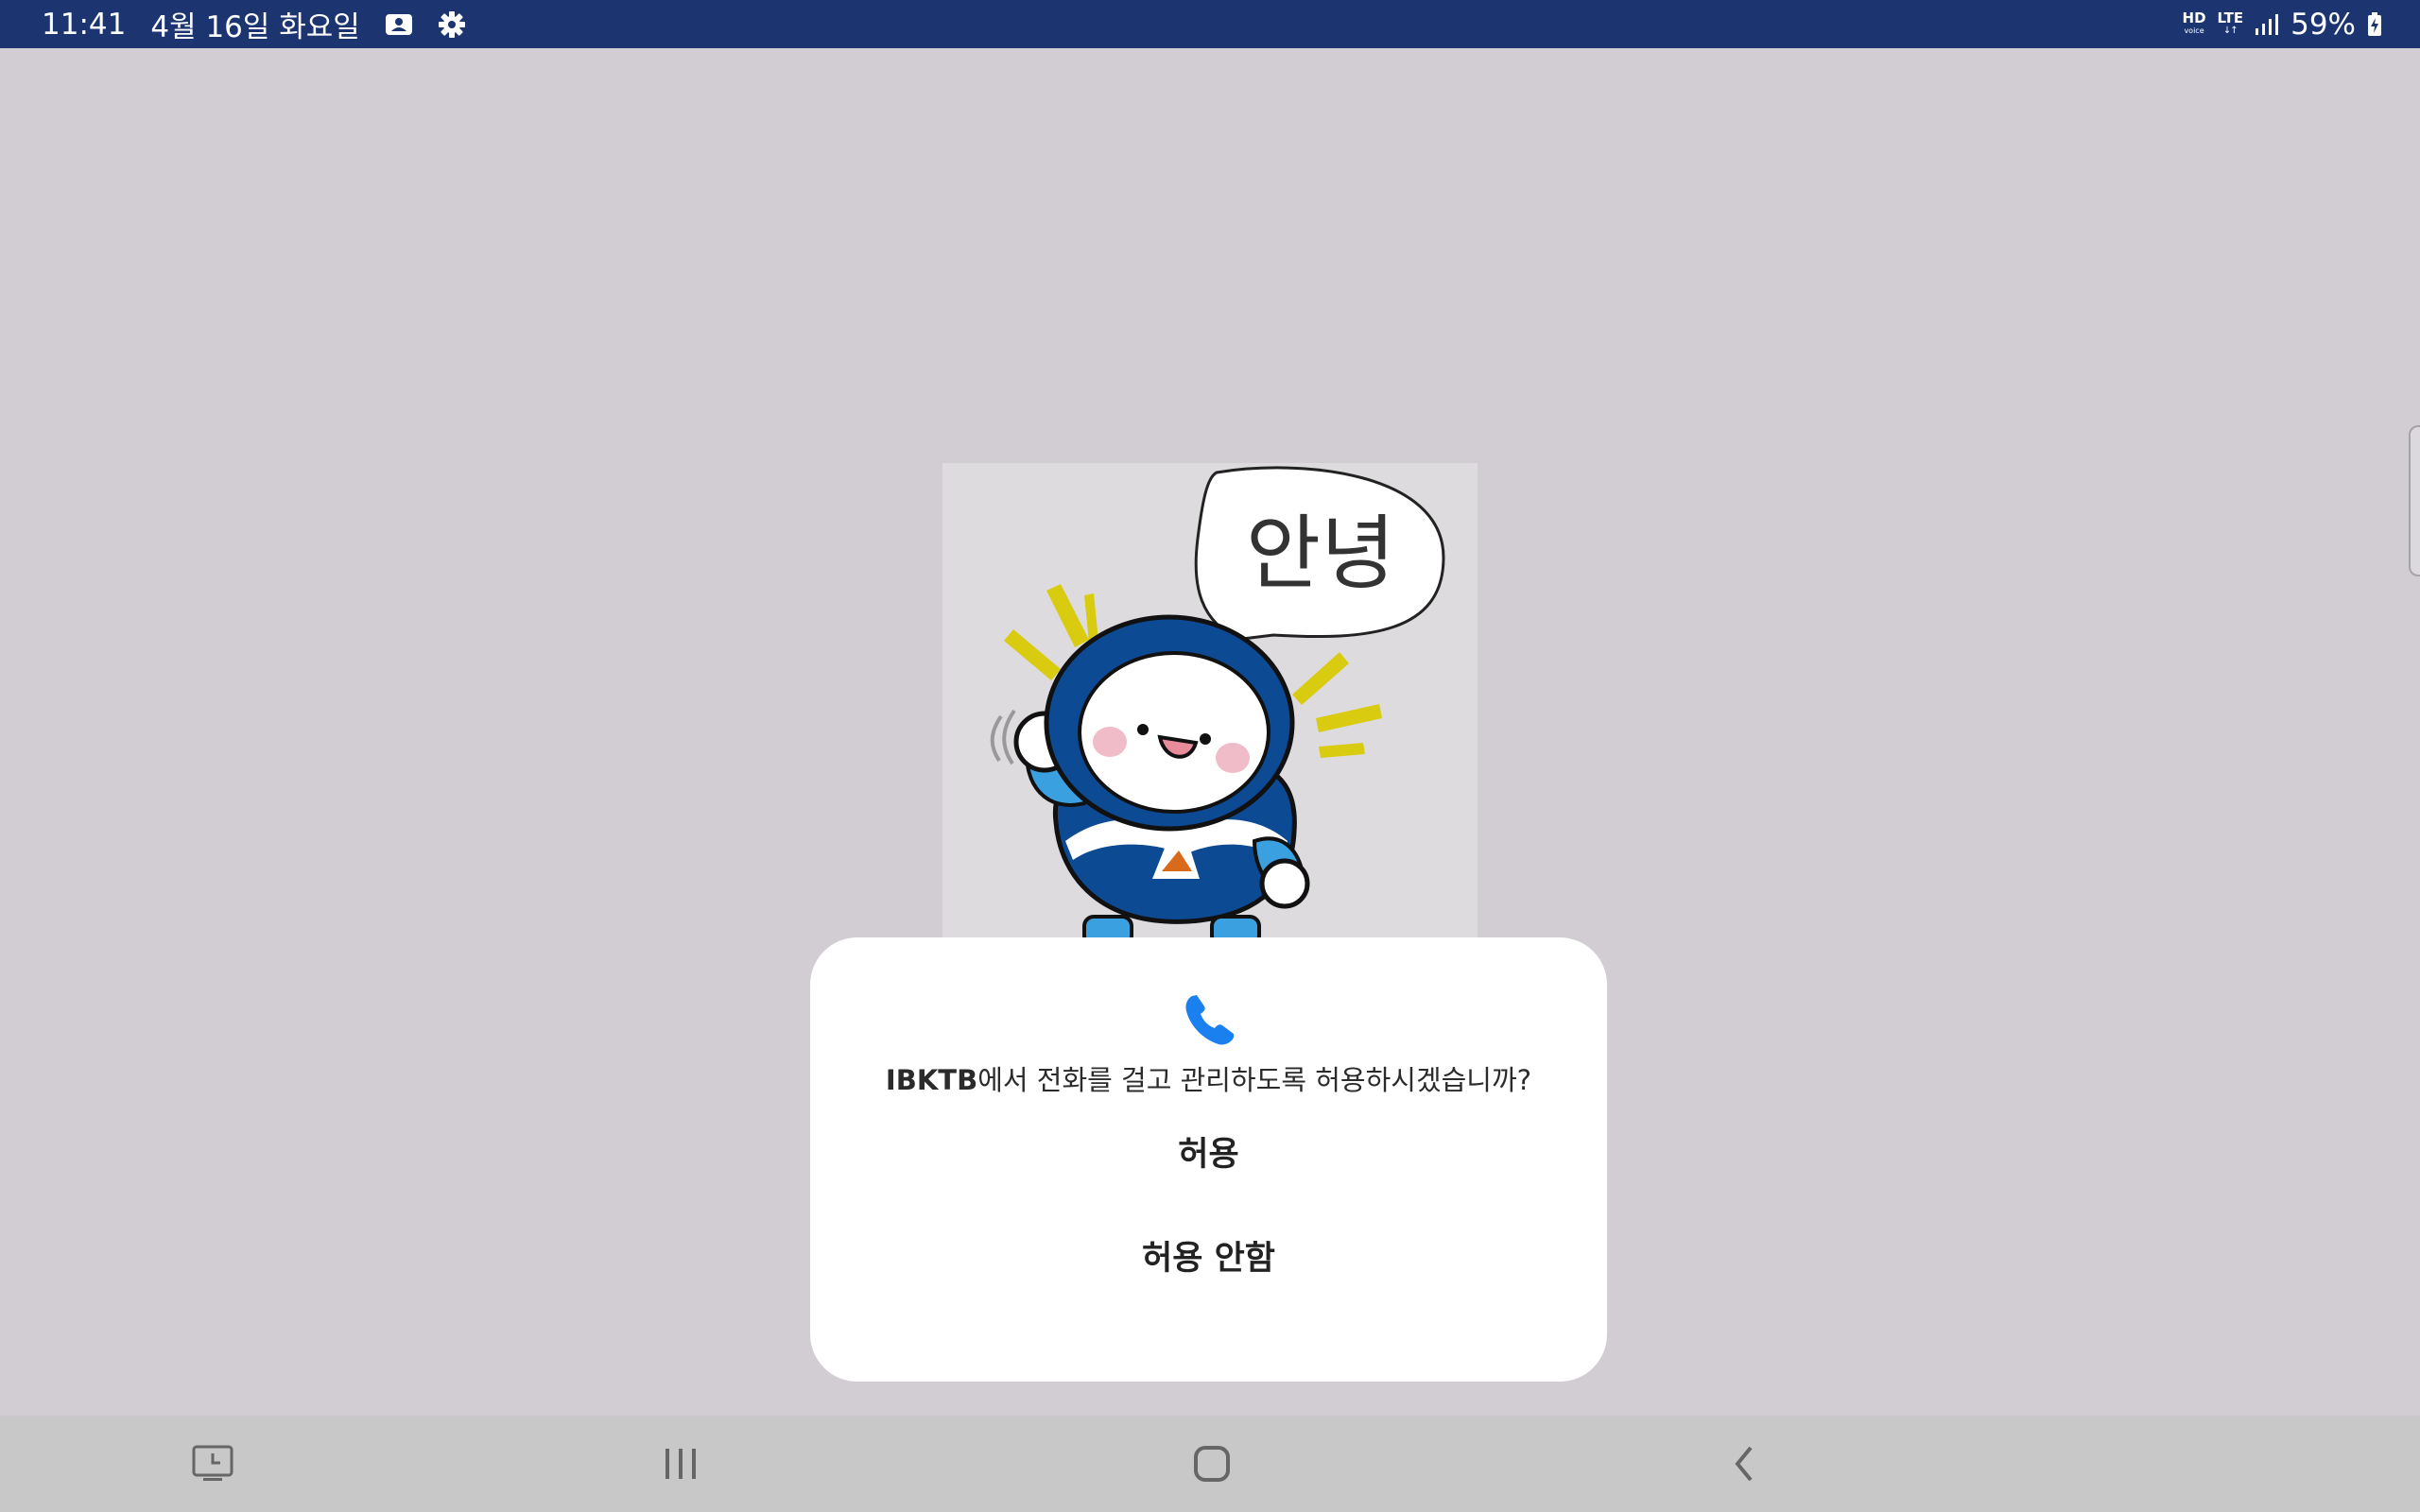 This screenshot has height=1512, width=2420. Describe the element at coordinates (2231, 22) in the screenshot. I see `lte-icon: LTE ↓↑` at that location.